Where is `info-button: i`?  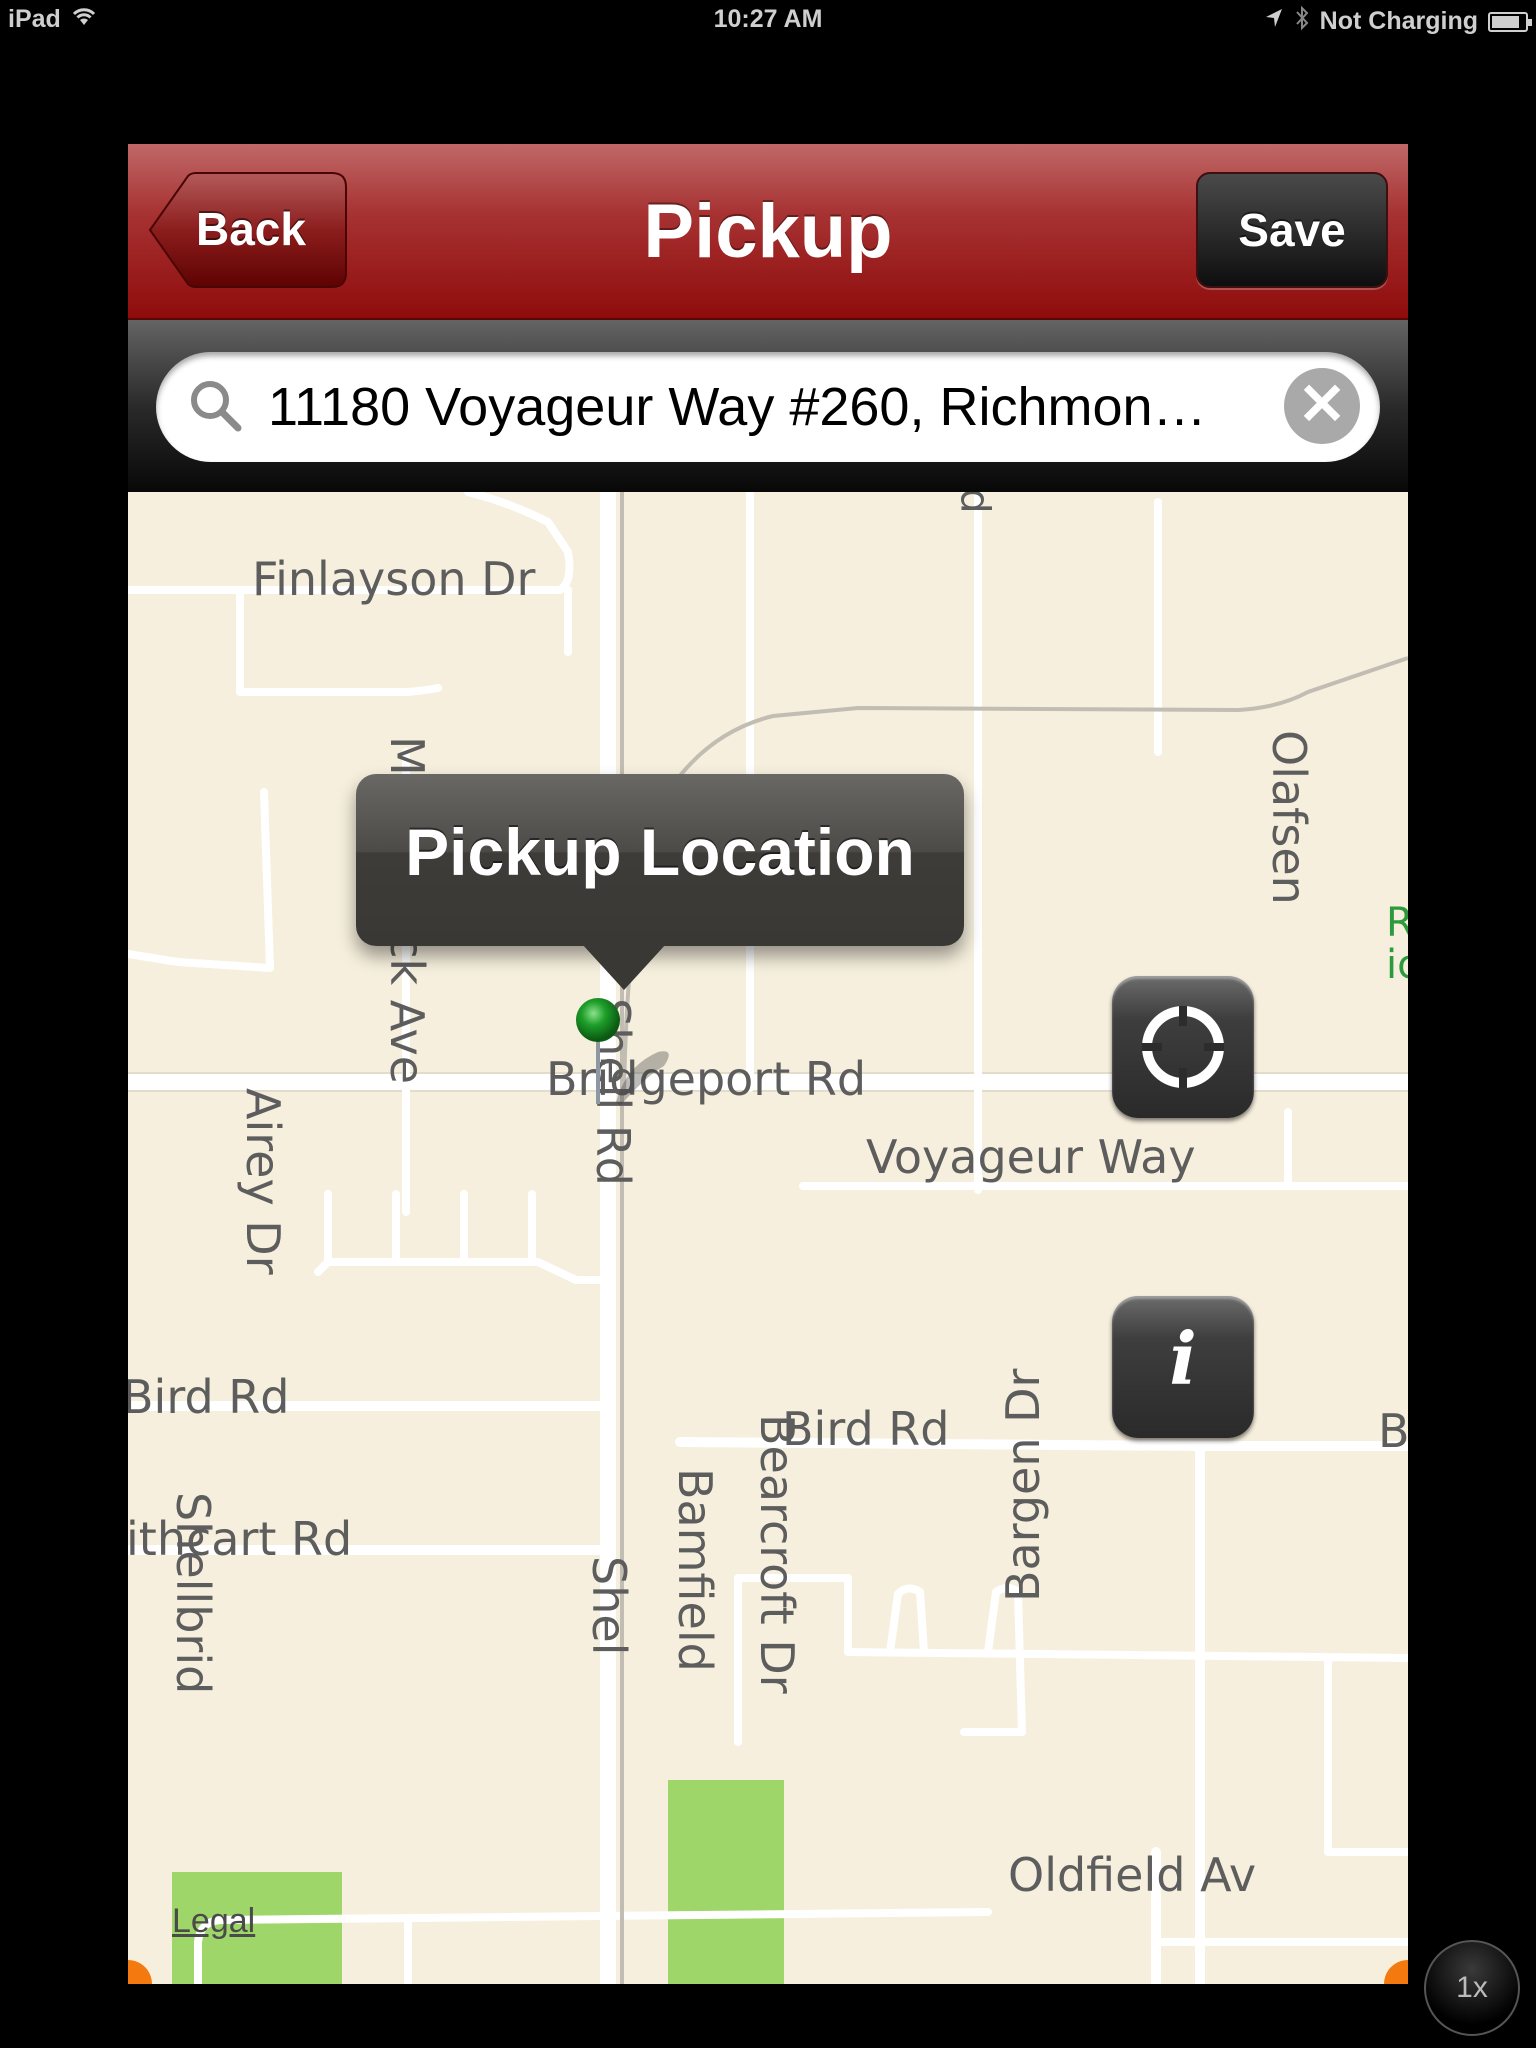
info-button: i is located at coordinates (1183, 1367).